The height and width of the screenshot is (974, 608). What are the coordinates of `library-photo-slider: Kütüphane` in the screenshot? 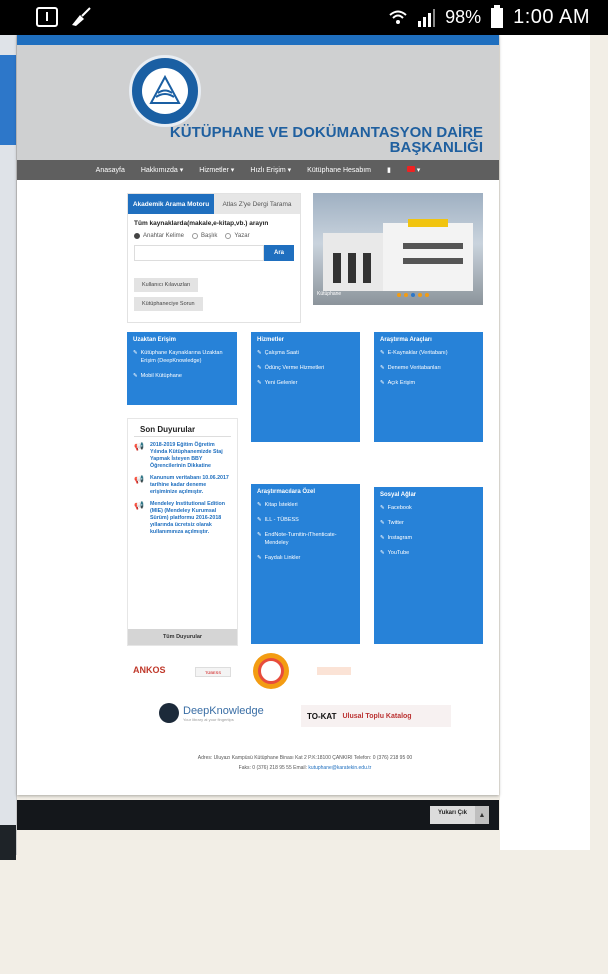 It's located at (398, 249).